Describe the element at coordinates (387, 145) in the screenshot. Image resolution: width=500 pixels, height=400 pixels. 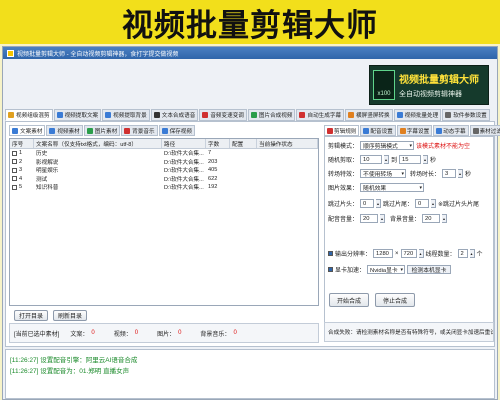
I see `mode-select: 顺序剪辑模式` at that location.